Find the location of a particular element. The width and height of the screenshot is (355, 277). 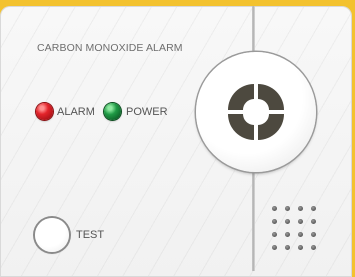

power-led-icon is located at coordinates (112, 111).